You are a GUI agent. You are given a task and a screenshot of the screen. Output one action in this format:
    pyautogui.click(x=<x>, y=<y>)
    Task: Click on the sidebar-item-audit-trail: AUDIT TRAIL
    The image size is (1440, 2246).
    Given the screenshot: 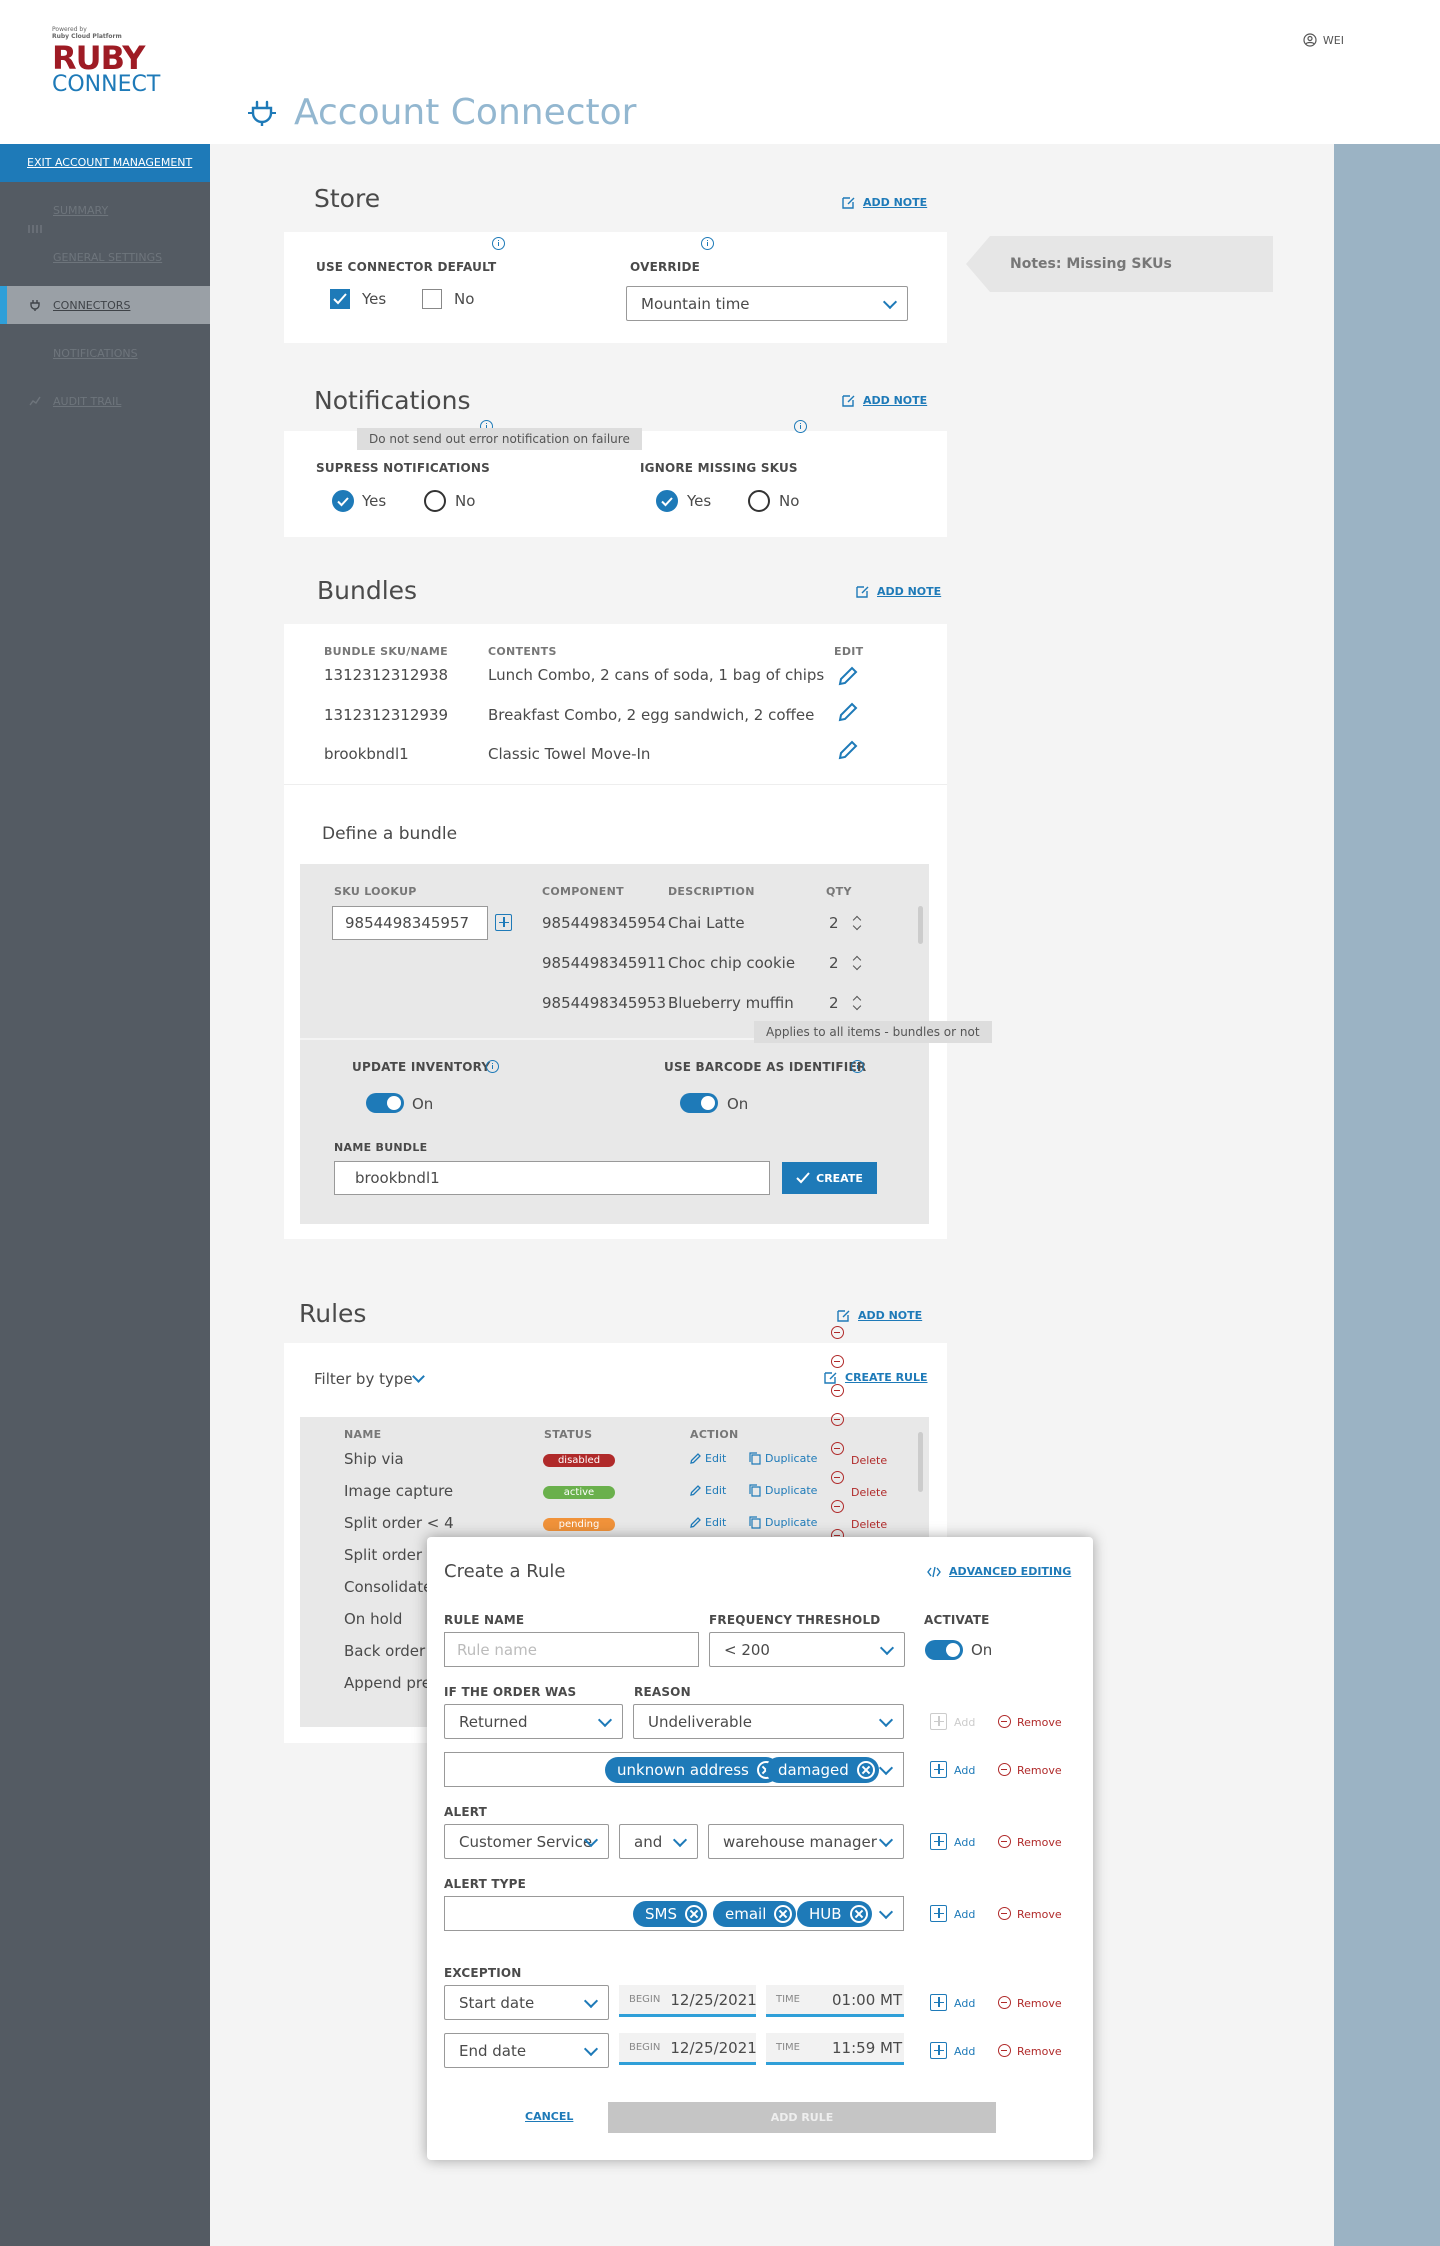 What is the action you would take?
    pyautogui.click(x=105, y=401)
    